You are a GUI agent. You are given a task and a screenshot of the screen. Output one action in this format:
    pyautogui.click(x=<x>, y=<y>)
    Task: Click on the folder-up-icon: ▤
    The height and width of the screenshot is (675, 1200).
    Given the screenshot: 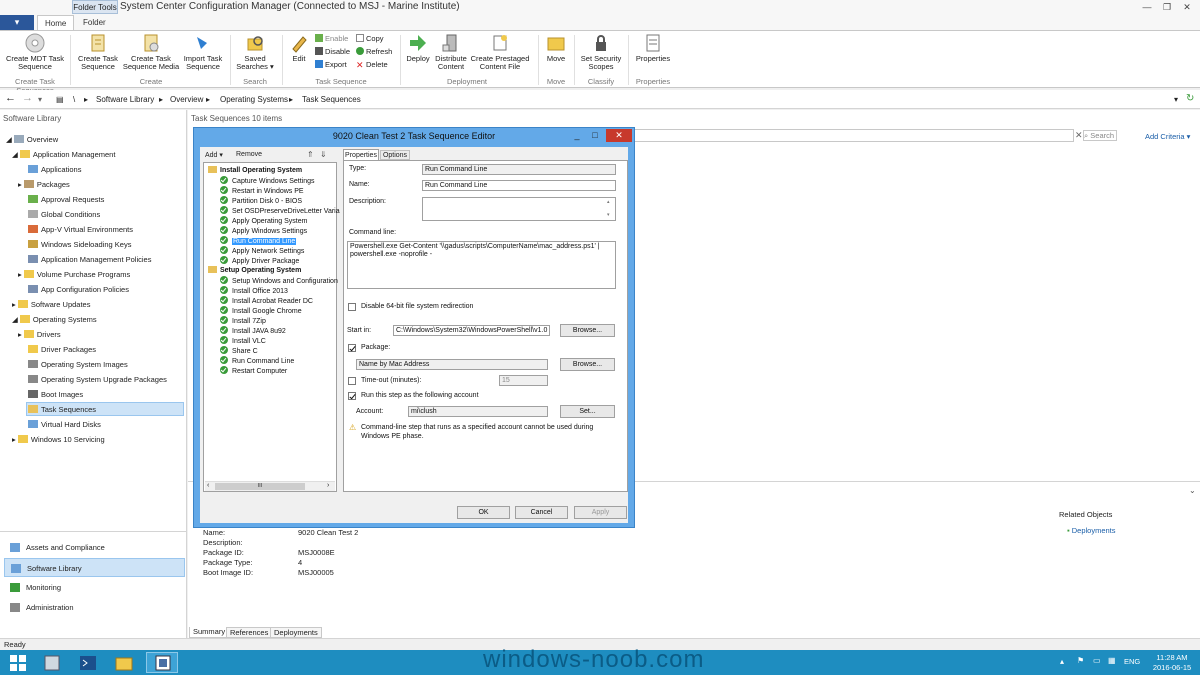 What is the action you would take?
    pyautogui.click(x=60, y=99)
    